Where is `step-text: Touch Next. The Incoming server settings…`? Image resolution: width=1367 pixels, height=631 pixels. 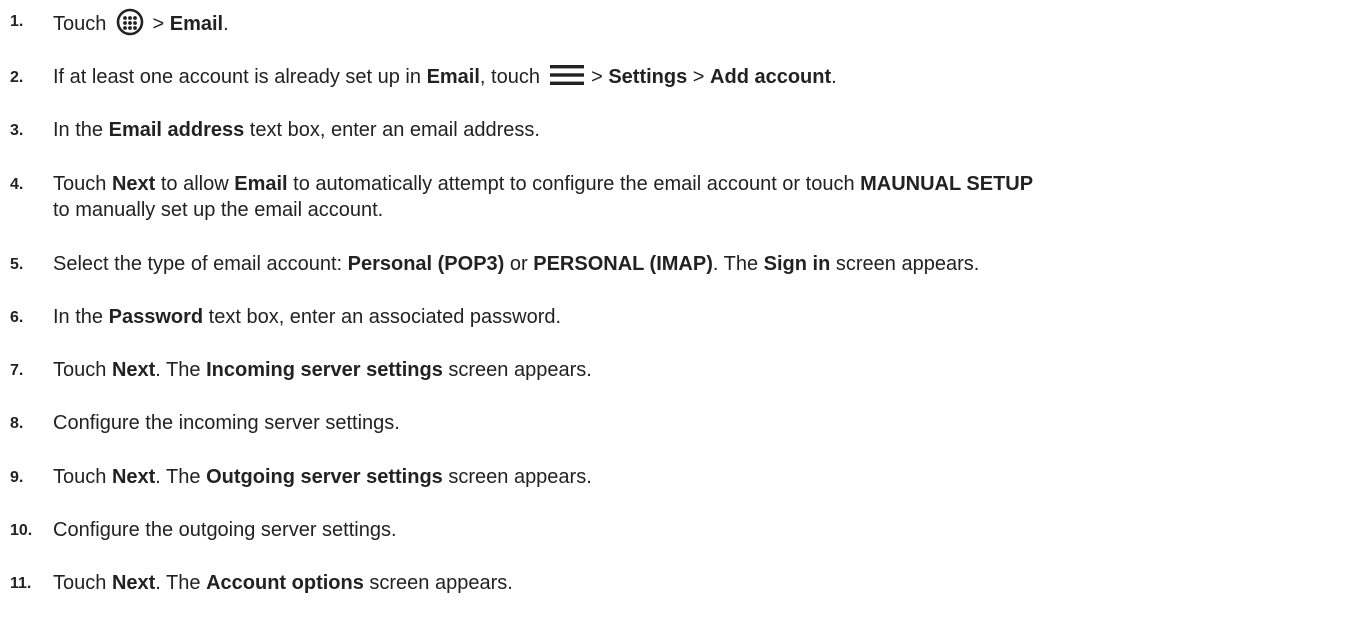 step-text: Touch Next. The Incoming server settings… is located at coordinates (322, 370).